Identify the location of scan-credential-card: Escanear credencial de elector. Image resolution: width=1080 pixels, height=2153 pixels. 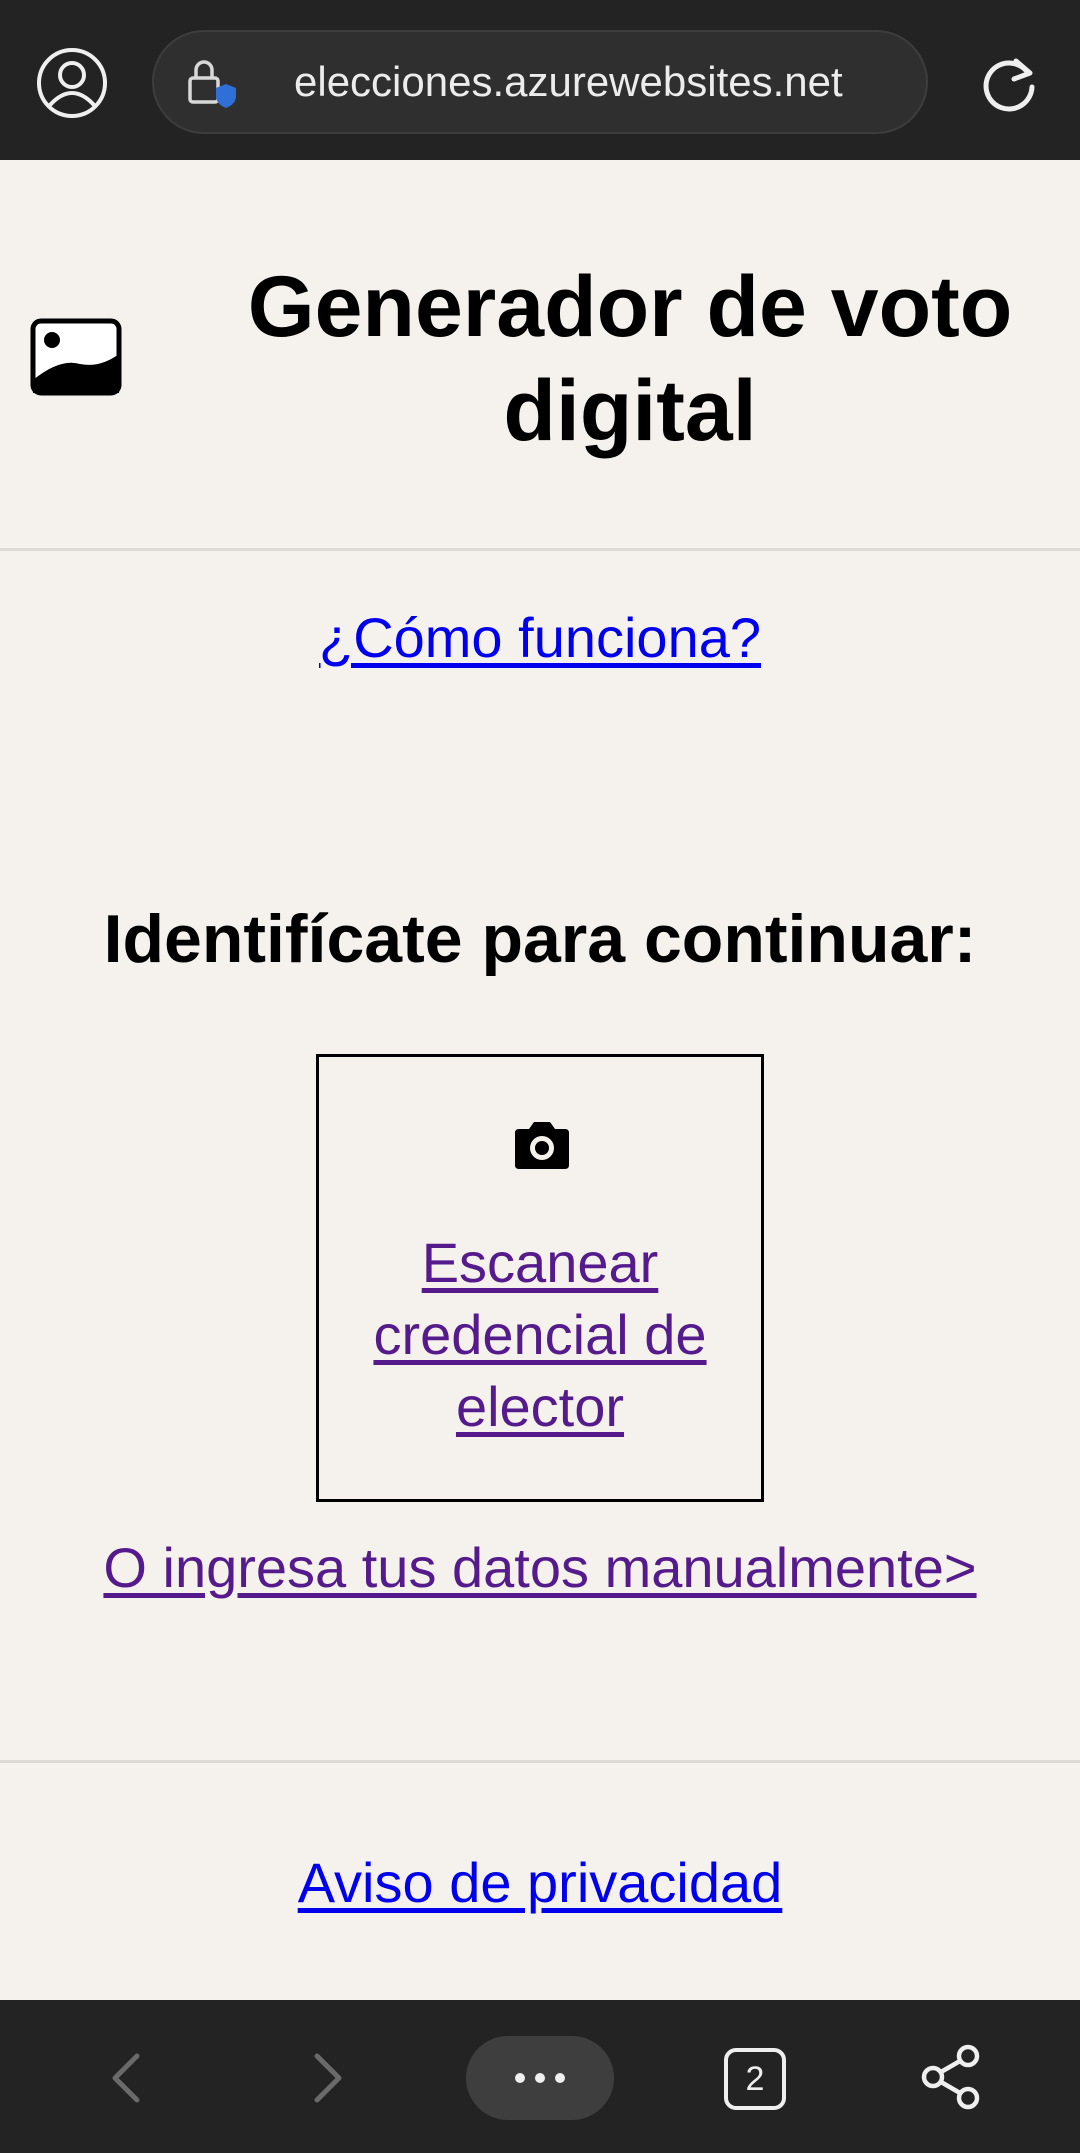
(540, 1278).